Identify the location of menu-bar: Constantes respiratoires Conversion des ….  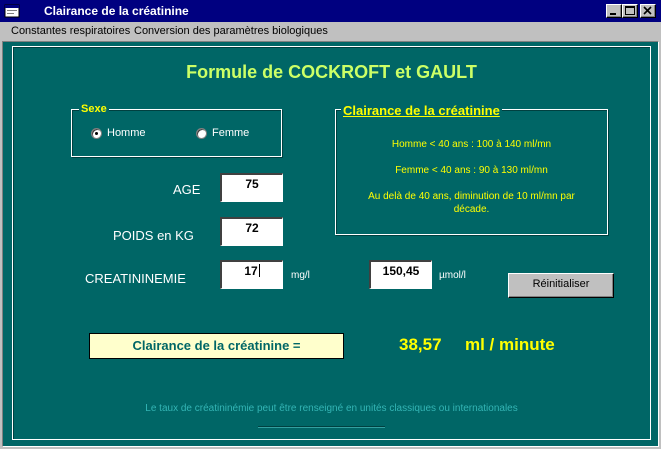
(330, 31).